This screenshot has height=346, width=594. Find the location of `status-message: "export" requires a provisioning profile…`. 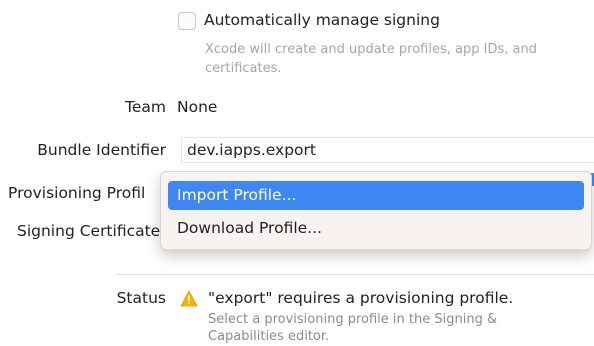

status-message: "export" requires a provisioning profile… is located at coordinates (361, 298).